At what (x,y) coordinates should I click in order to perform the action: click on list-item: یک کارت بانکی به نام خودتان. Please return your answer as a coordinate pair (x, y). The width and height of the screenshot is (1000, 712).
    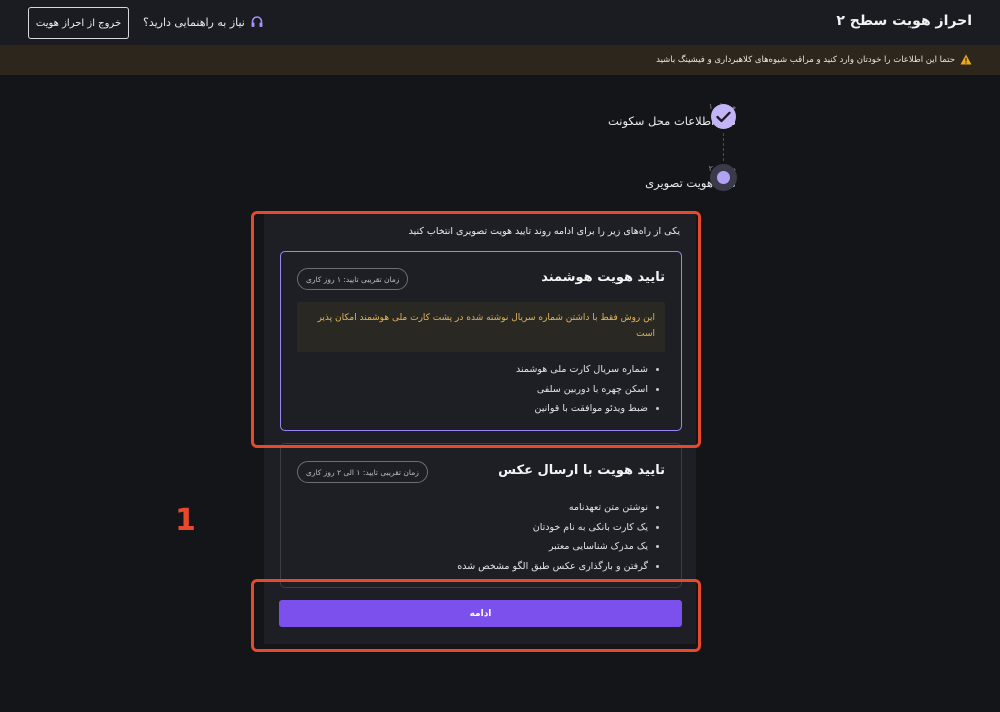
    Looking at the image, I should click on (558, 528).